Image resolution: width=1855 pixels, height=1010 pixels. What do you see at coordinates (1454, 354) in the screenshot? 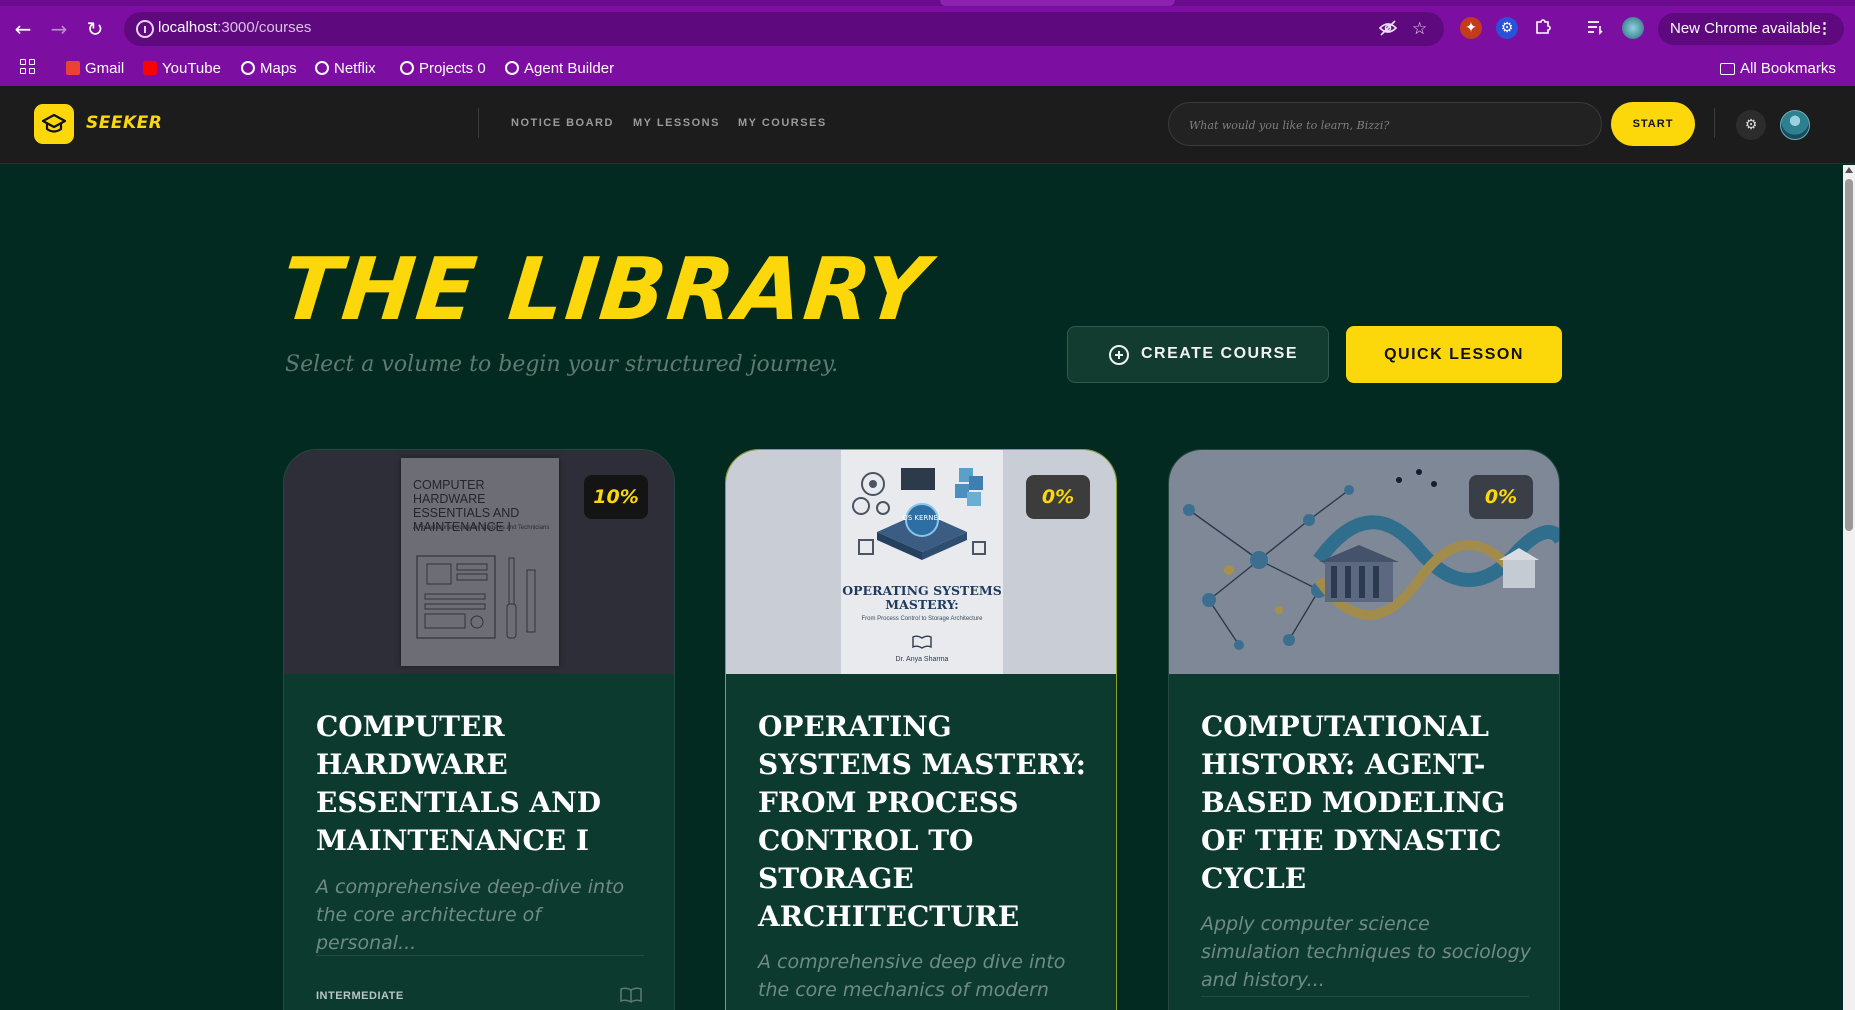
I see `quick-lesson-button: QUICK LESSON` at bounding box center [1454, 354].